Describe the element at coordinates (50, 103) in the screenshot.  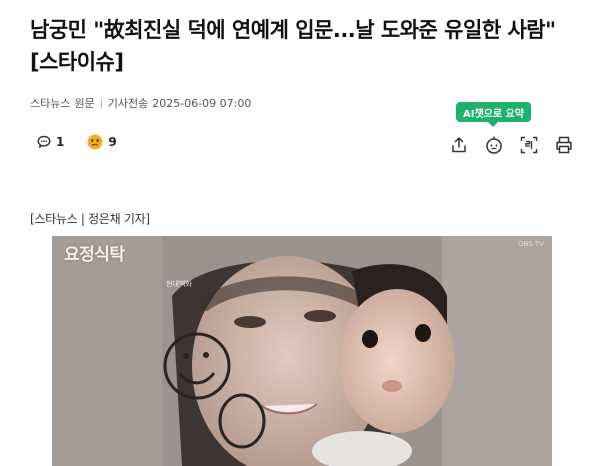
I see `source-name: 스타뉴스` at that location.